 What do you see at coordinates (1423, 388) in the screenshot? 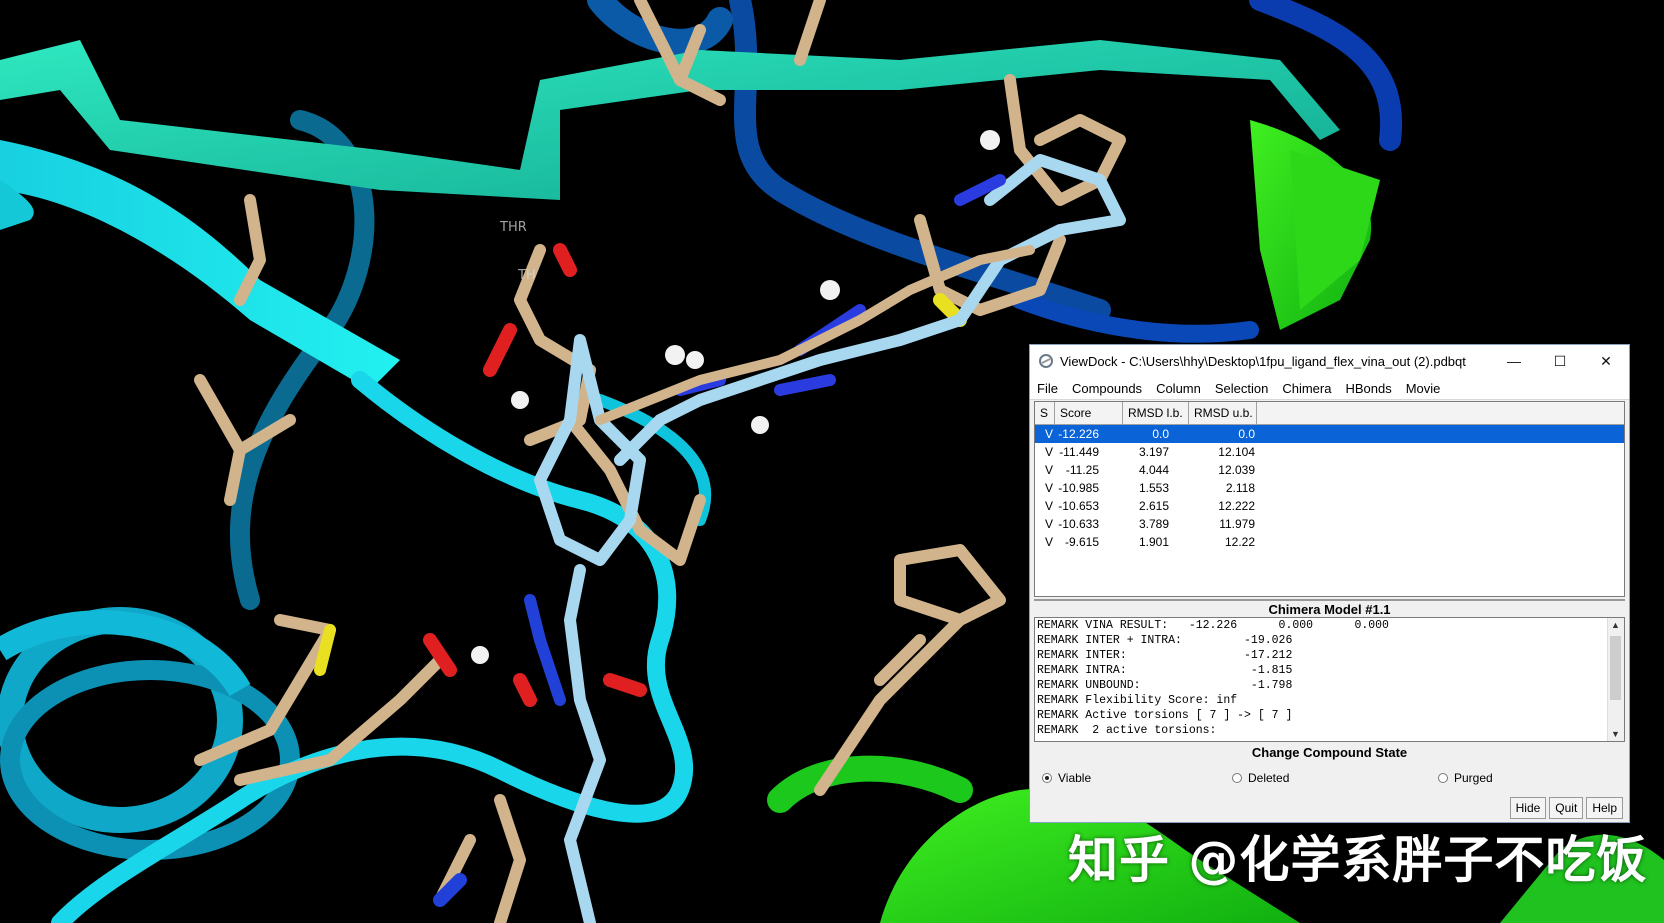
I see `menu-movie: Movie` at bounding box center [1423, 388].